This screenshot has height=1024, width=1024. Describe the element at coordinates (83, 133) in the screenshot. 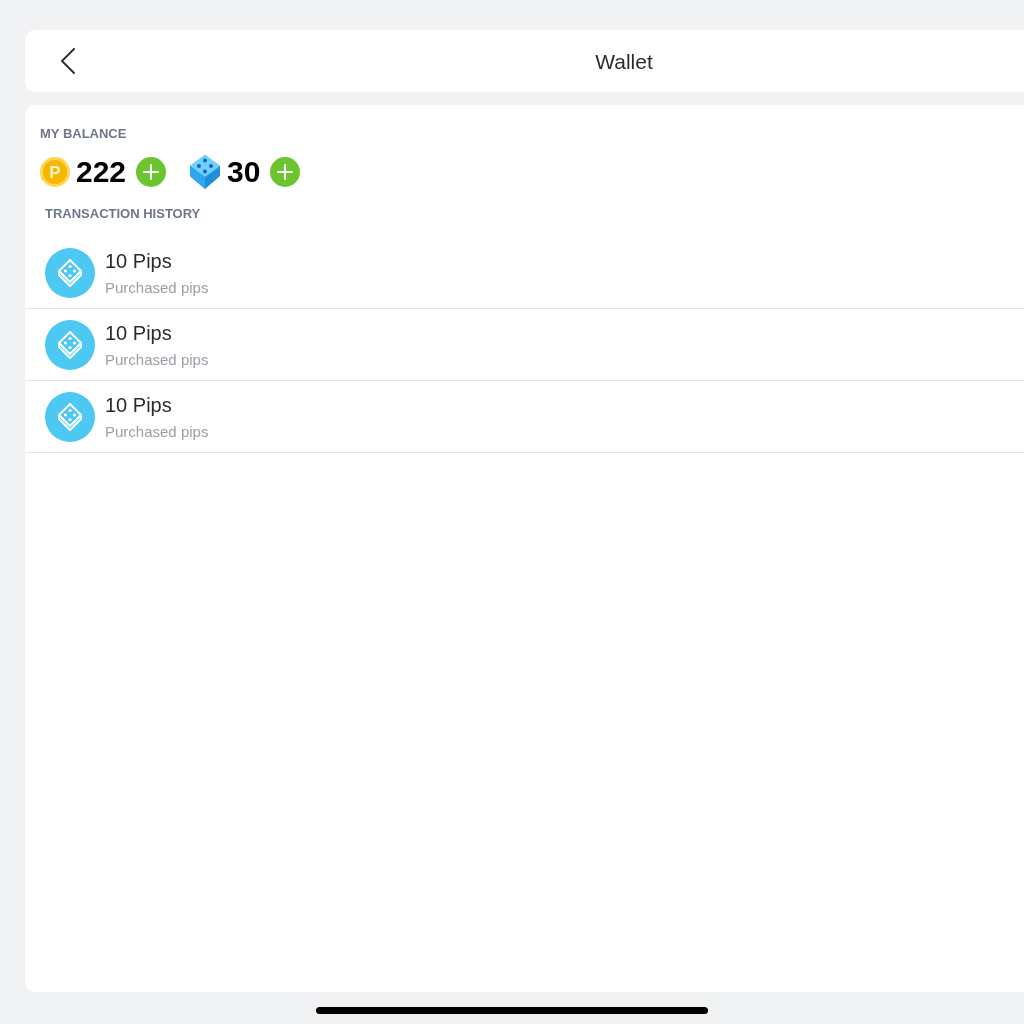

I see `section-heading: MY BALANCE` at that location.